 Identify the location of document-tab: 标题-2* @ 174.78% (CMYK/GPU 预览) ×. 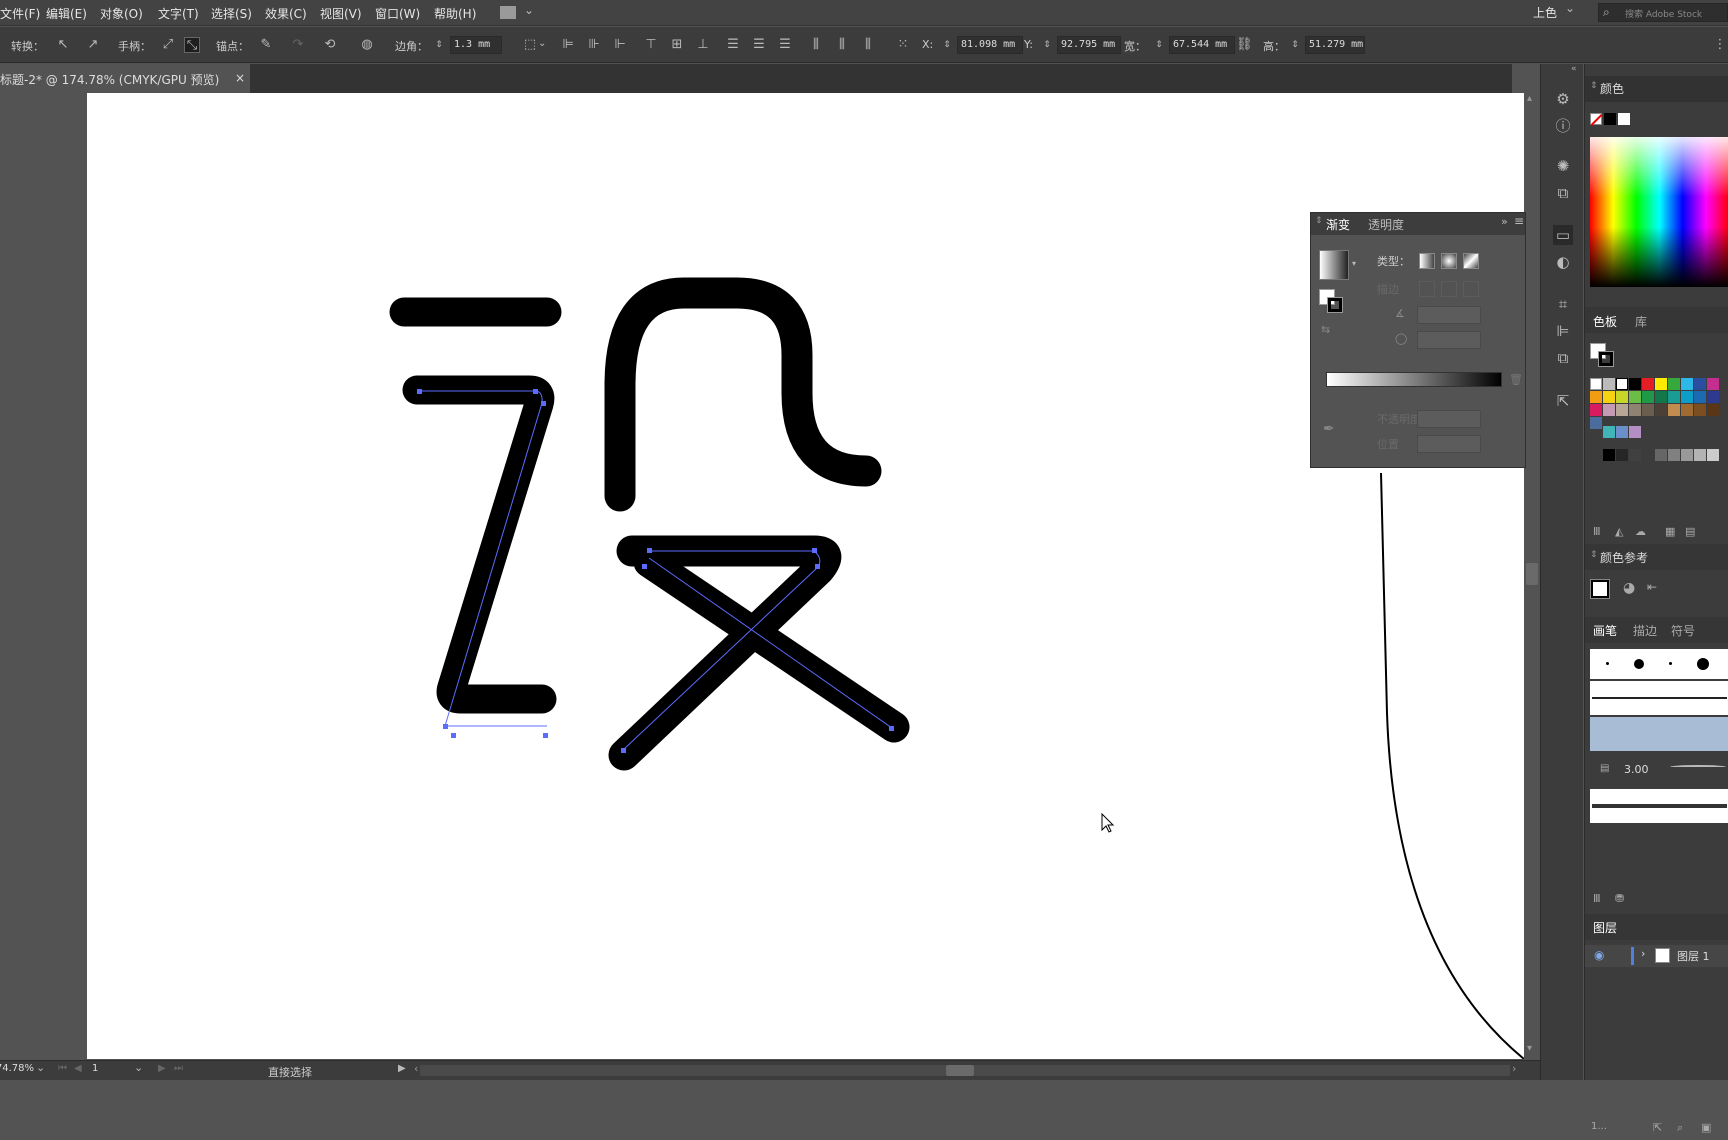
(125, 78).